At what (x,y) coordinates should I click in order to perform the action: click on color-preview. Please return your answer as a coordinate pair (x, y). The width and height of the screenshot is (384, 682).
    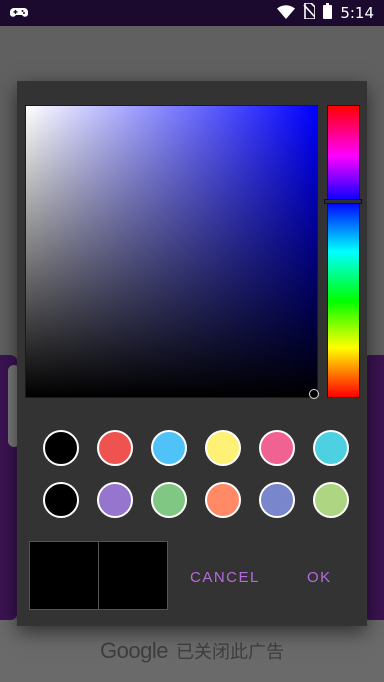
    Looking at the image, I should click on (98, 575).